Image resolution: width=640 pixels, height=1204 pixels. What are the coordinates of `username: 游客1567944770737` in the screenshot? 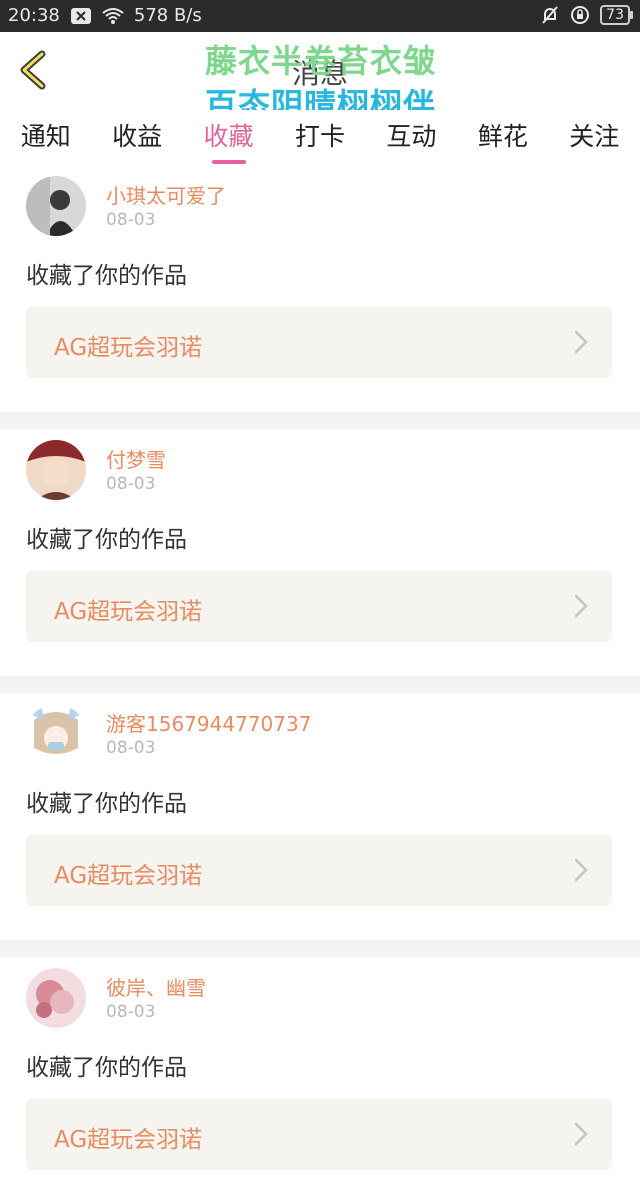 It's located at (208, 722).